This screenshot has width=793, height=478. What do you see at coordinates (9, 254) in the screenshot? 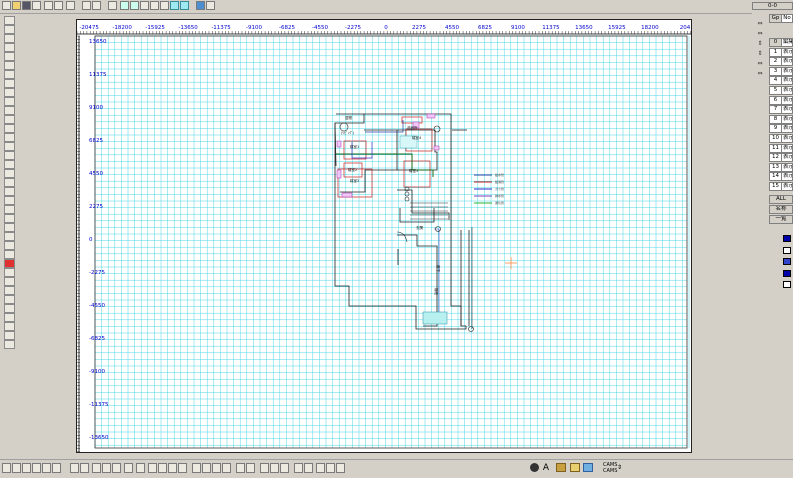
I see `layer-set-tool-button` at bounding box center [9, 254].